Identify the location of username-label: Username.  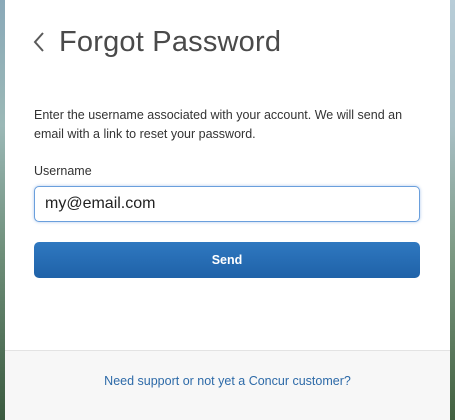
(63, 171).